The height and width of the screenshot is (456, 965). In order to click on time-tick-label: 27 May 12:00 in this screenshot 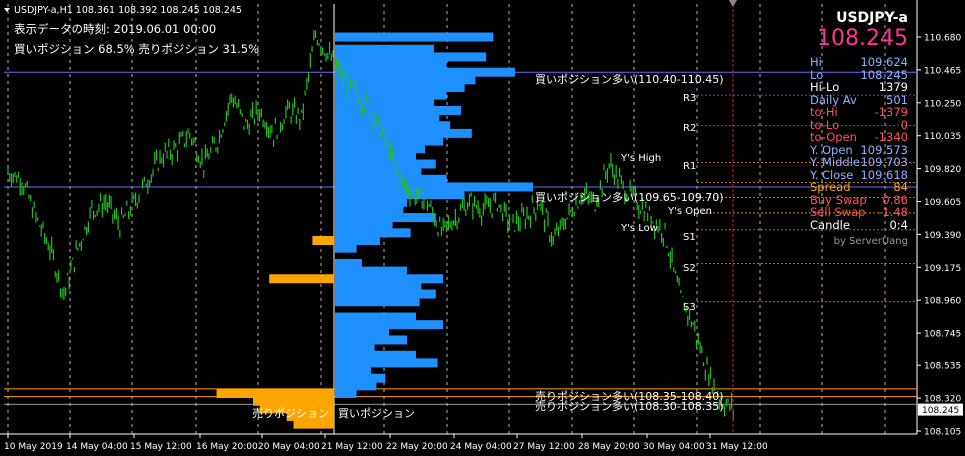, I will do `click(544, 447)`.